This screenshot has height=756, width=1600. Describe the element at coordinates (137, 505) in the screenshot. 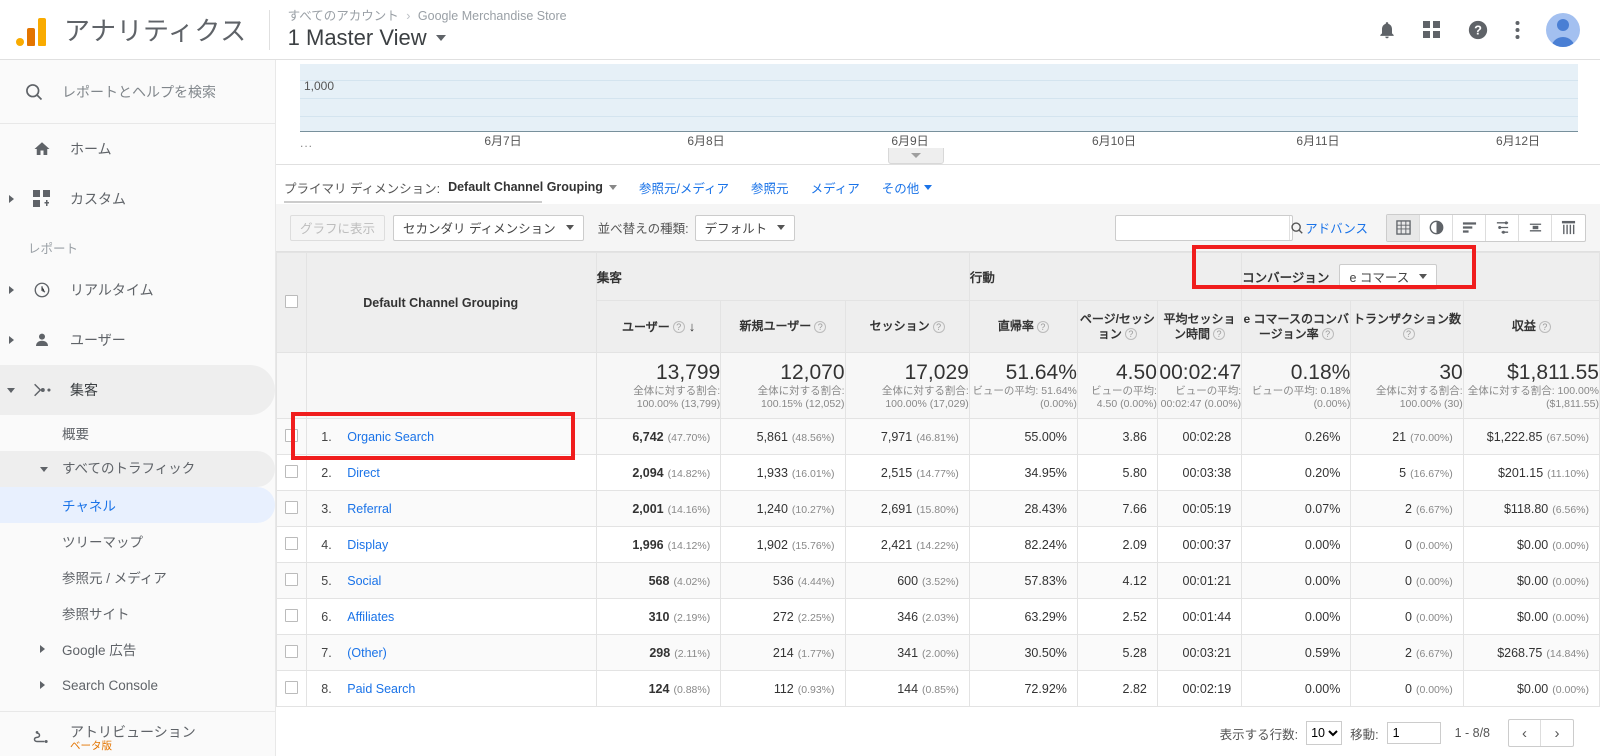

I see `sidebar-item-channels: チャネル` at that location.